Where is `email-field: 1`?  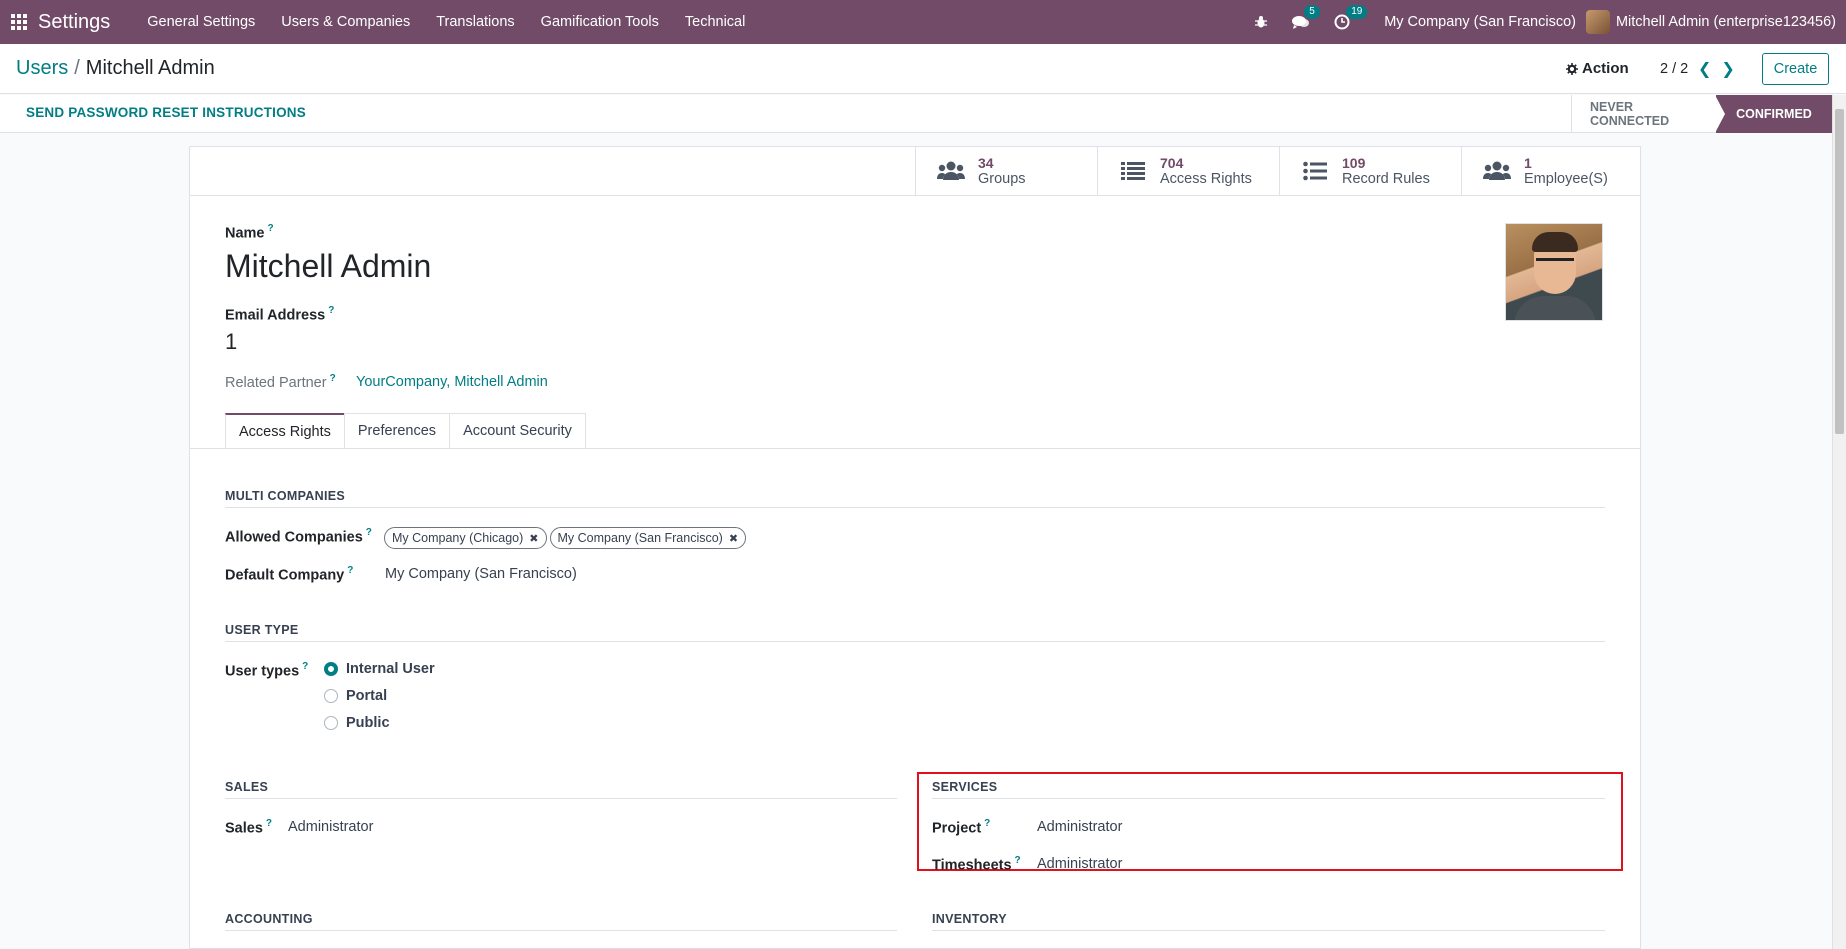
email-field: 1 is located at coordinates (231, 342).